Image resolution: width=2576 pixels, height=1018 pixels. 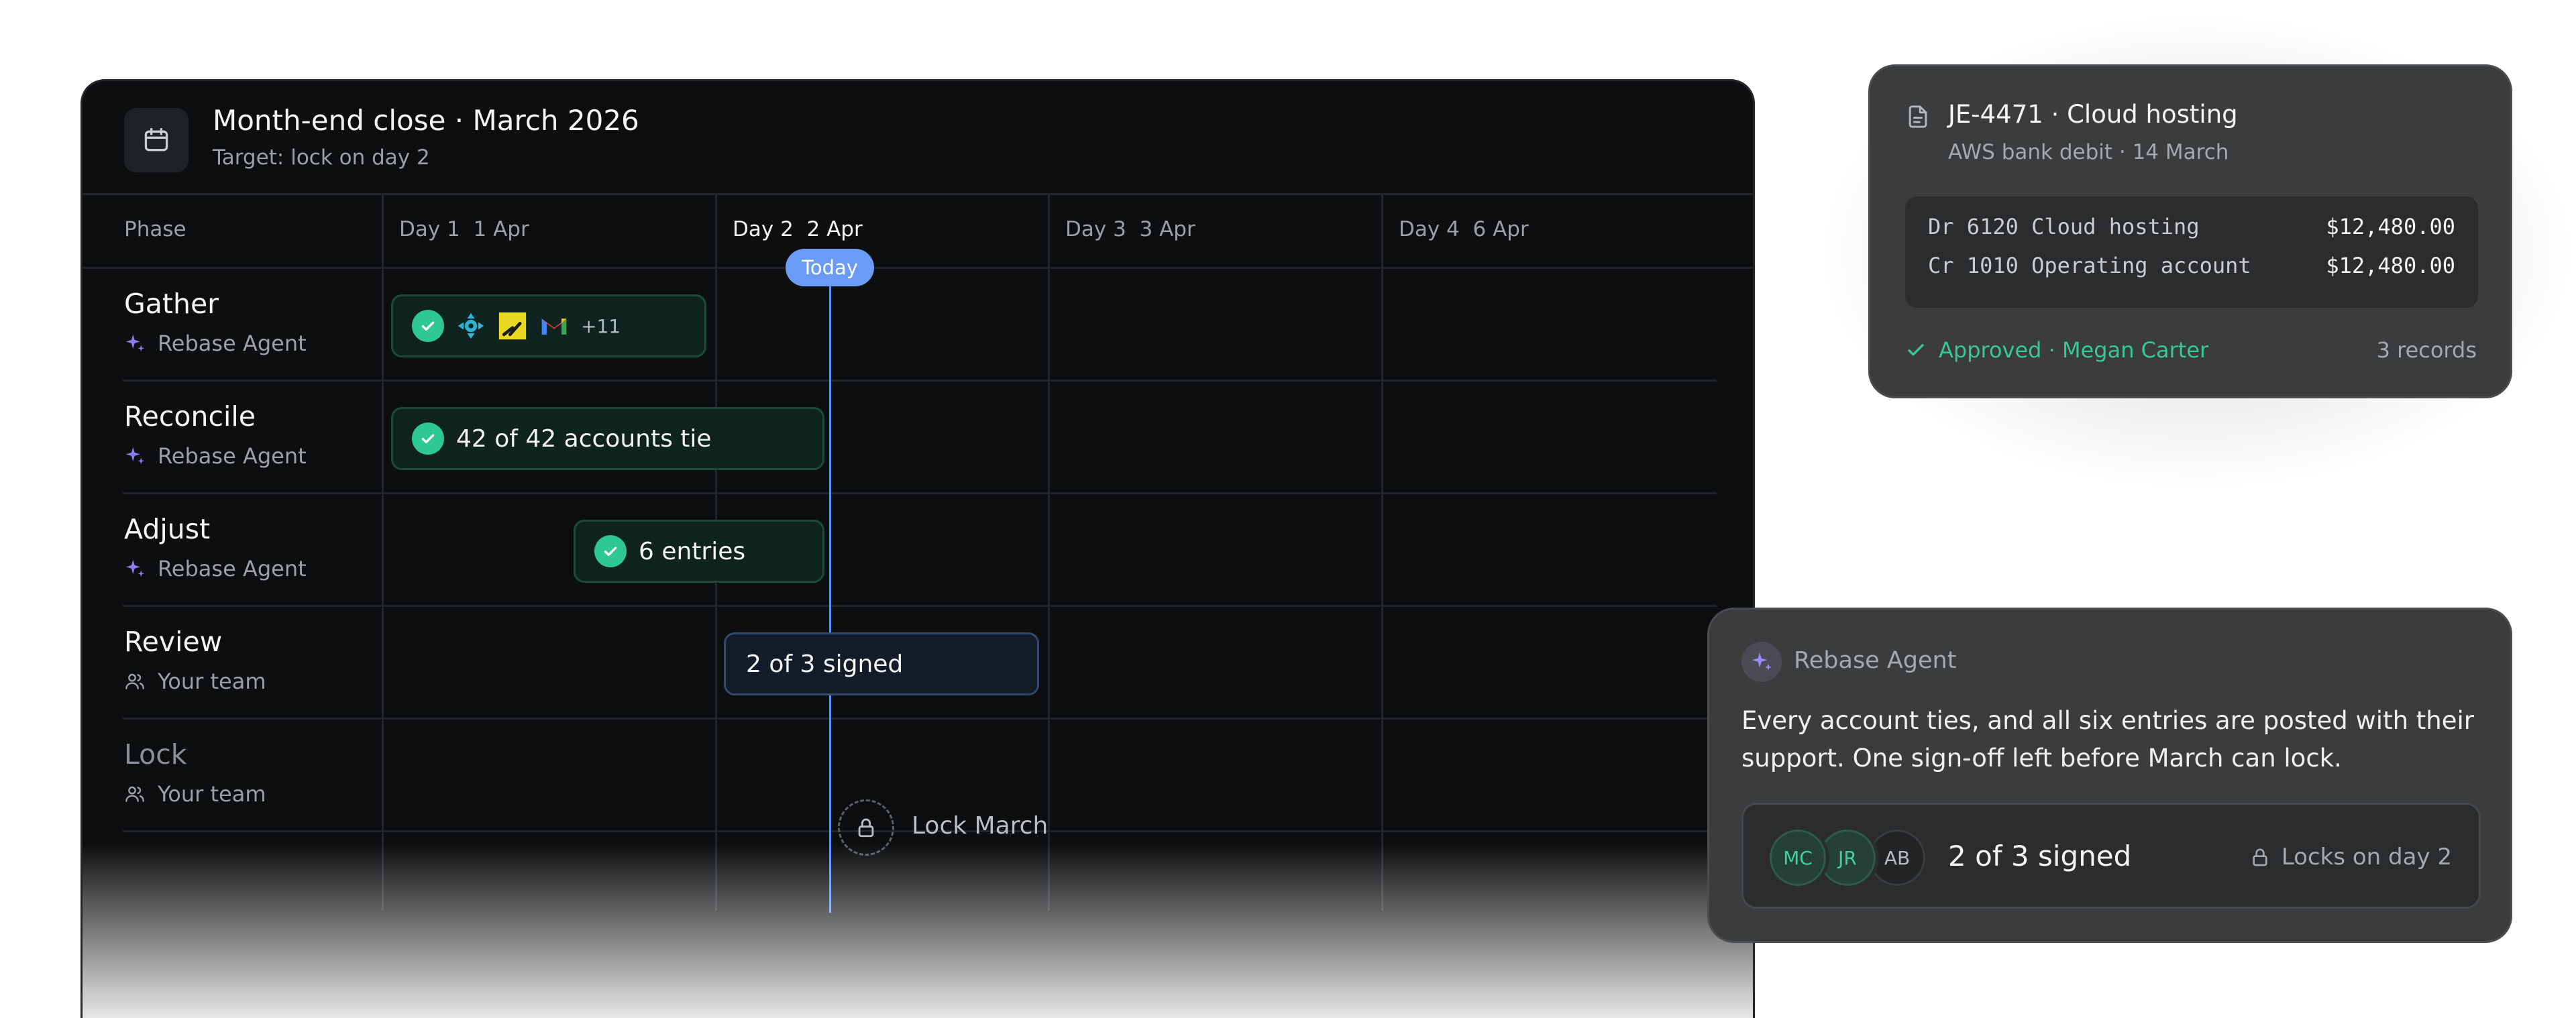 What do you see at coordinates (155, 229) in the screenshot?
I see `column-header-phase: Phase` at bounding box center [155, 229].